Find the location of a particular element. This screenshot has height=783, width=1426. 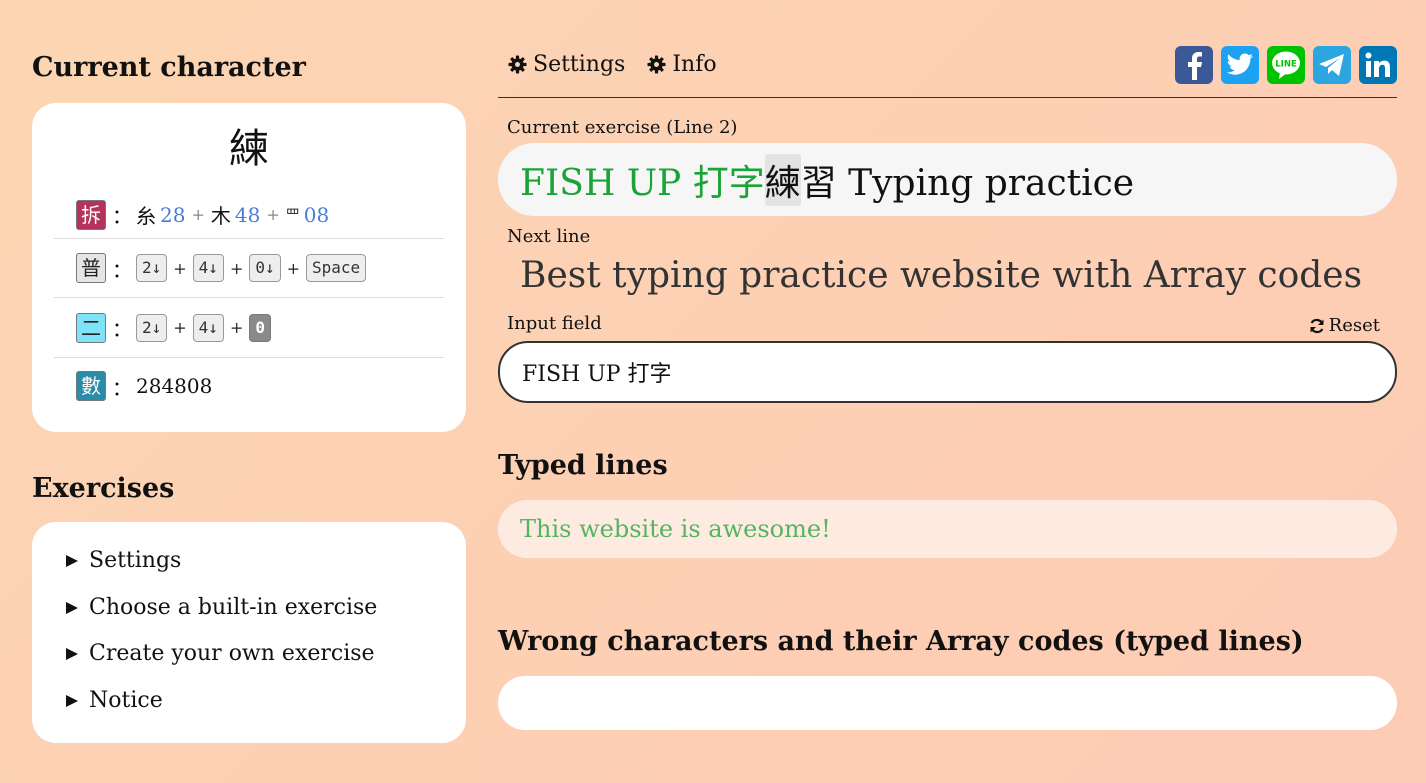

refresh-icon is located at coordinates (1317, 325).